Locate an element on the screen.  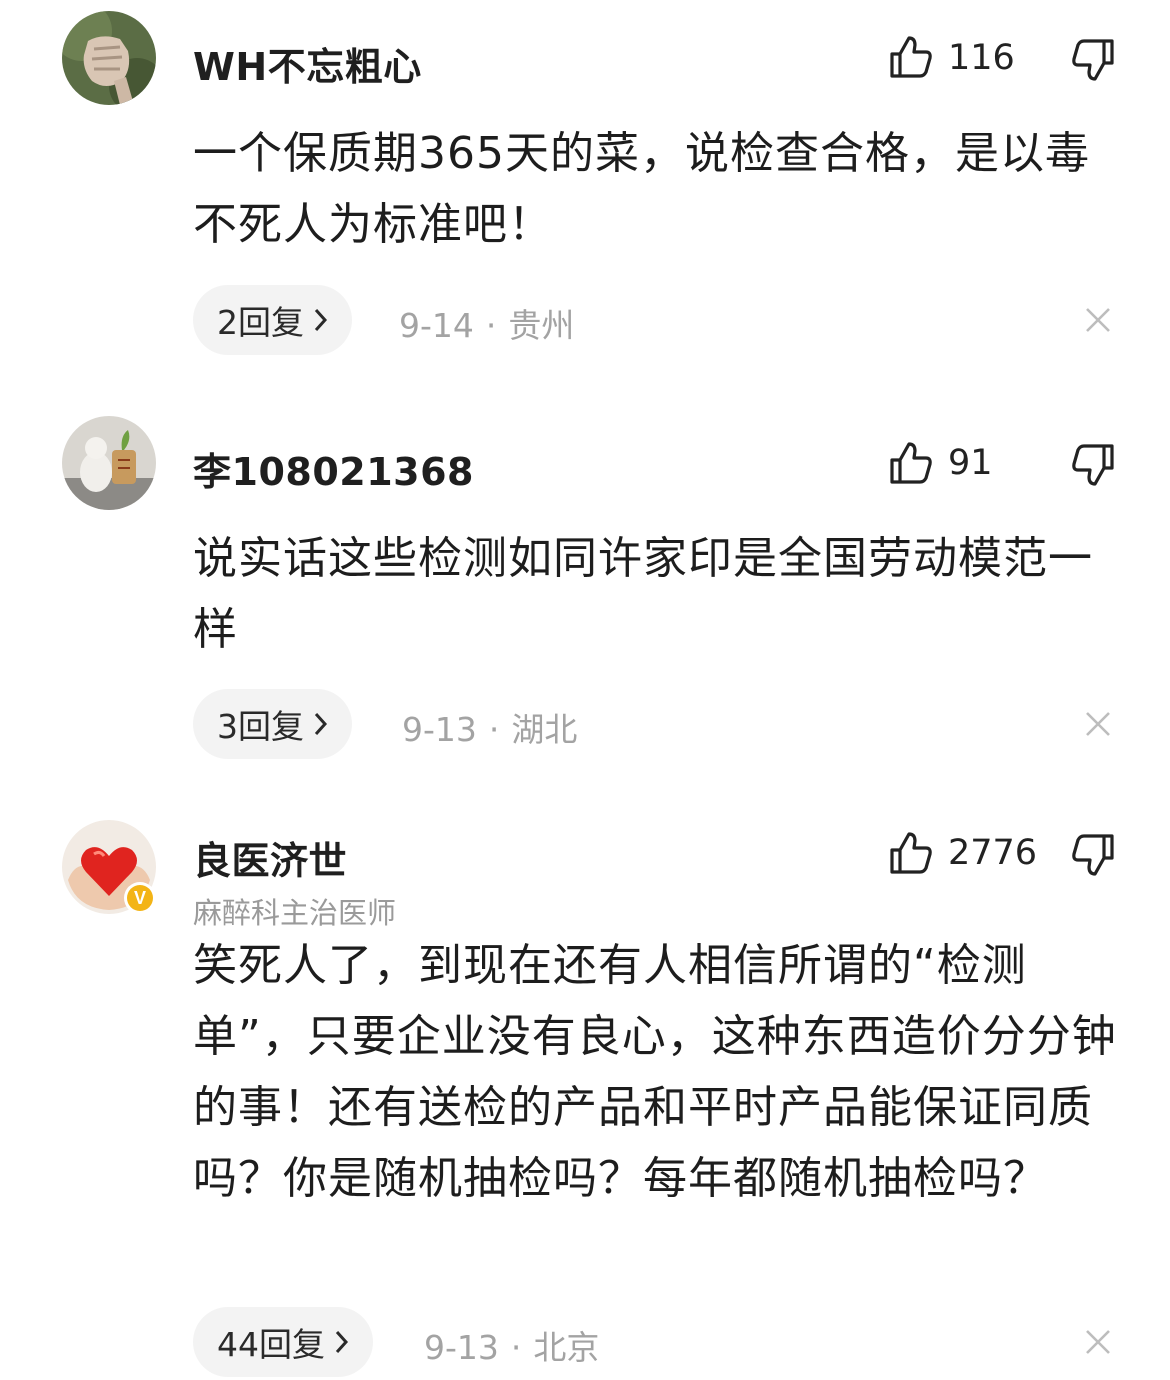
replies-button: 2回复 is located at coordinates (272, 320).